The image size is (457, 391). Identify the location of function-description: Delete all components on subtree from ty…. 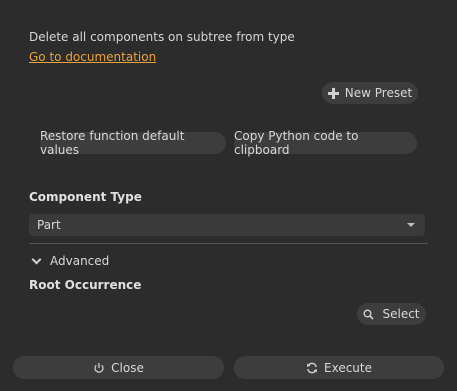
(162, 37).